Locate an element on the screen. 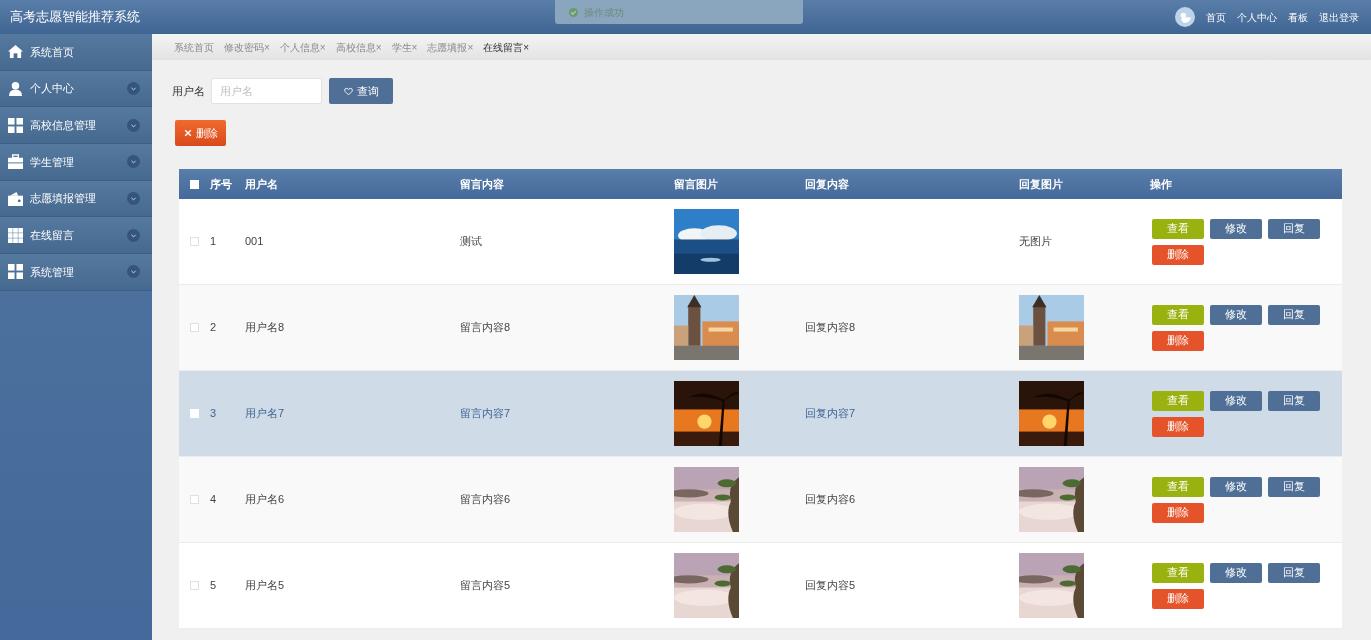  table-row: 3 用户名7 留言内容7 回复内容7 查看 修改 回复 删除 is located at coordinates (760, 414).